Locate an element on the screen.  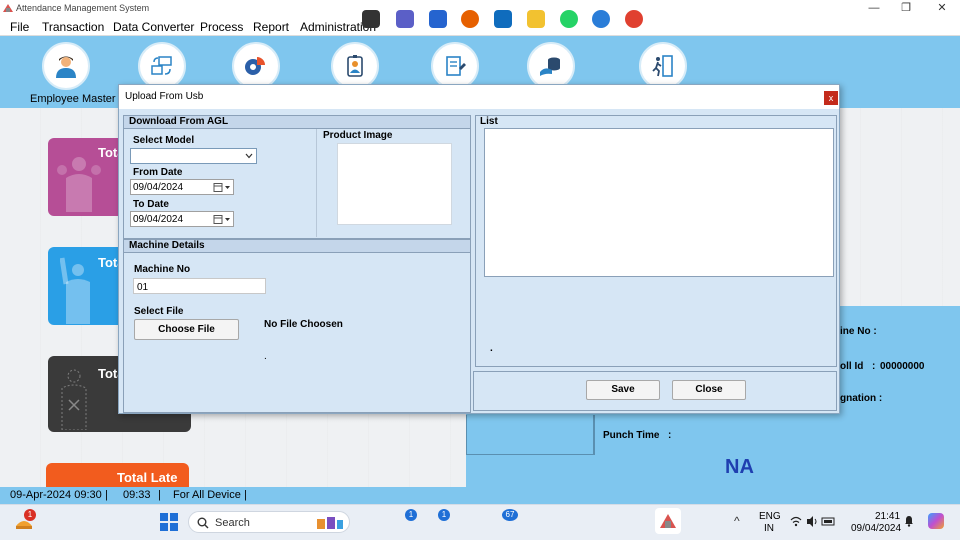
clock-date: 09/04/2024 is located at coordinates (876, 528).